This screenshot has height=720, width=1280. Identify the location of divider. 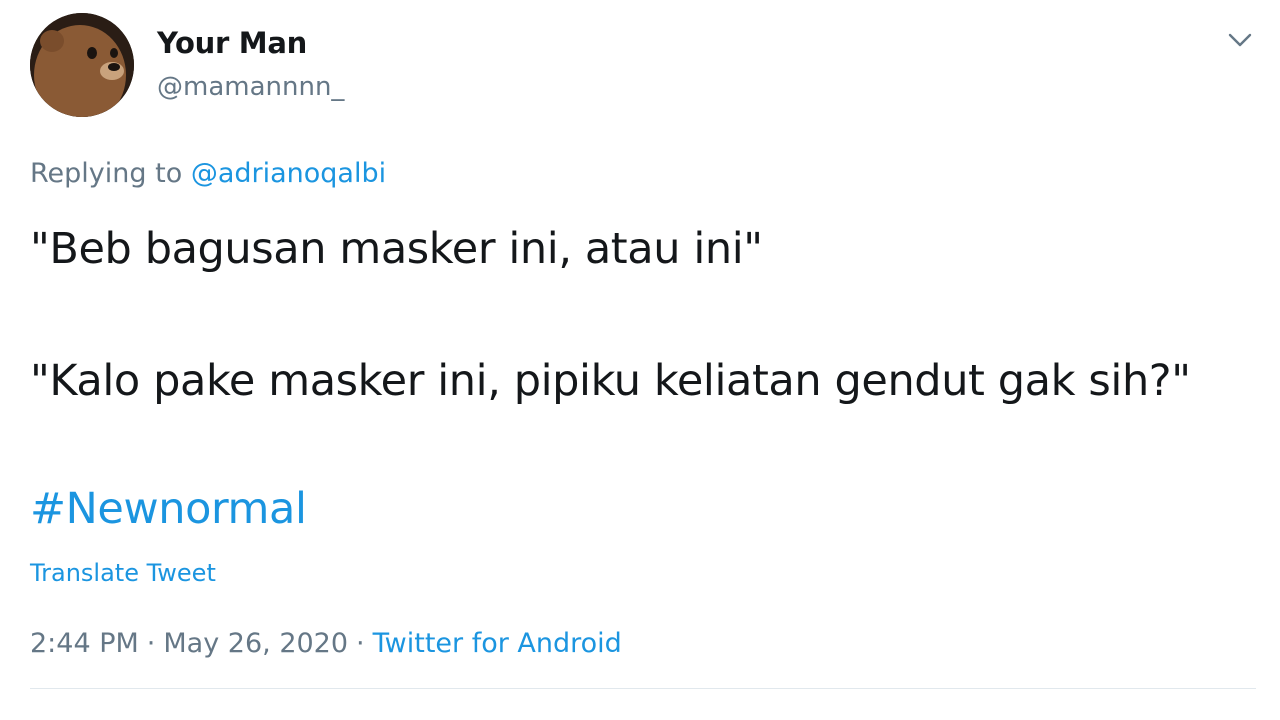
(643, 688).